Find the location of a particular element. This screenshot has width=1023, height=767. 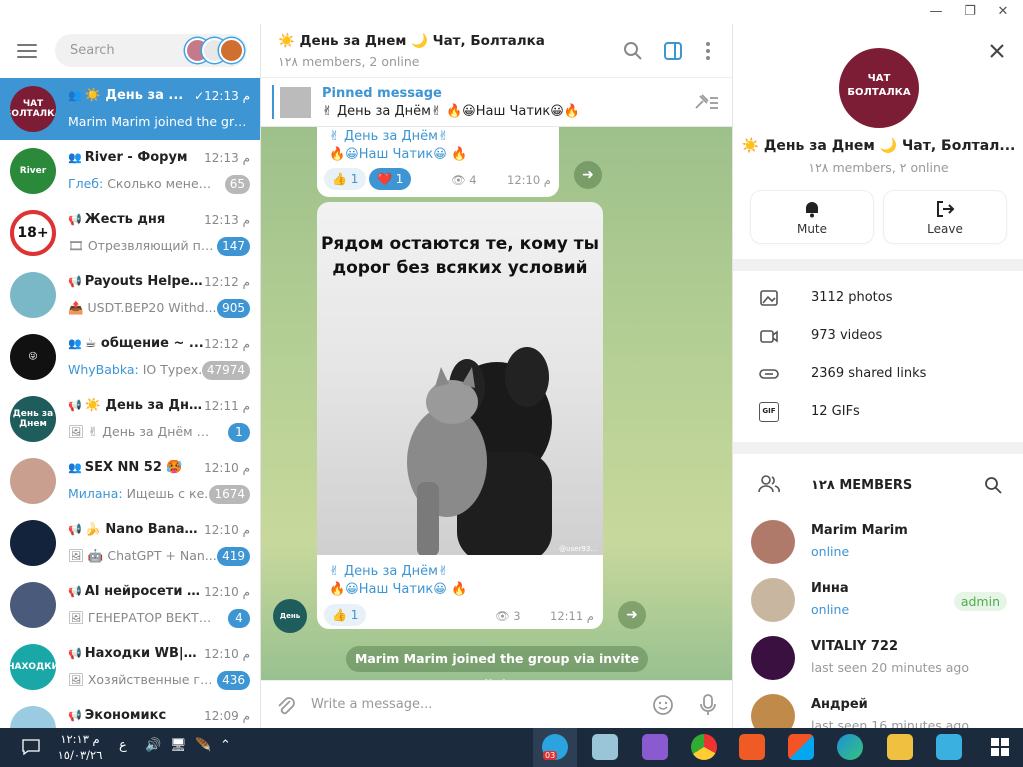

chat-title: River - Форум is located at coordinates (136, 157).